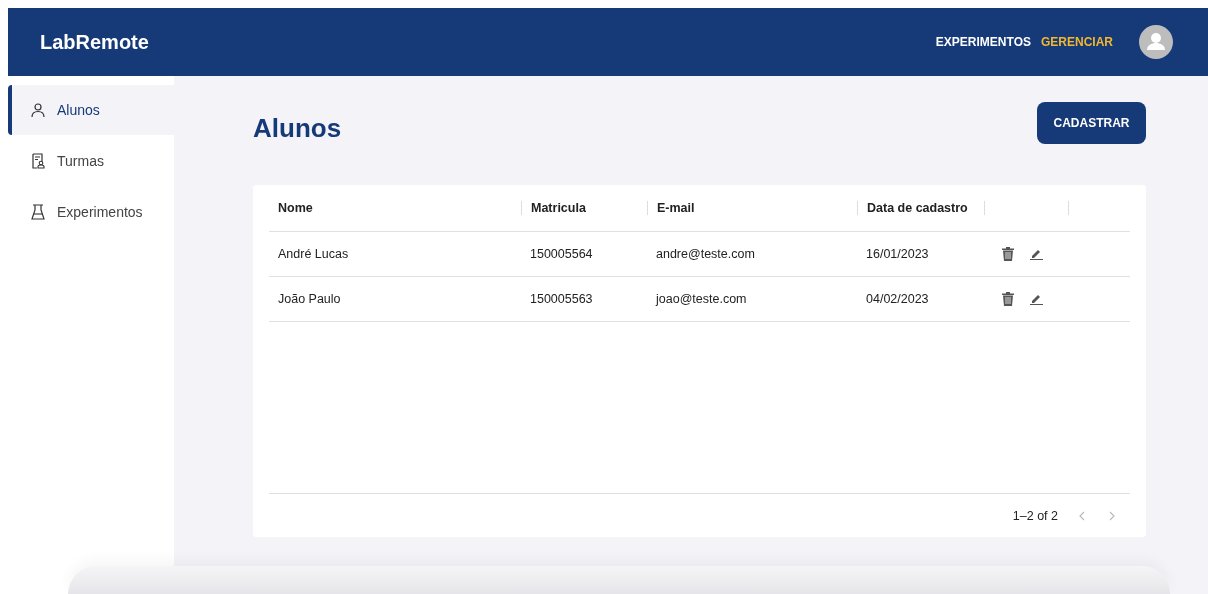  I want to click on column-header: Matricula, so click(558, 208).